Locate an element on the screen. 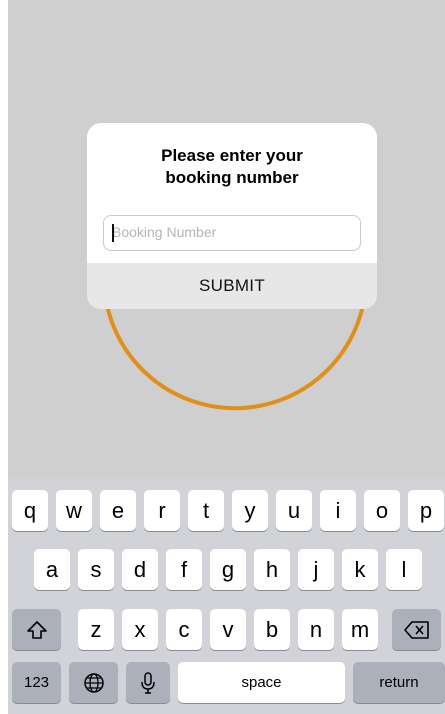 The width and height of the screenshot is (445, 714). return-key: return is located at coordinates (399, 682).